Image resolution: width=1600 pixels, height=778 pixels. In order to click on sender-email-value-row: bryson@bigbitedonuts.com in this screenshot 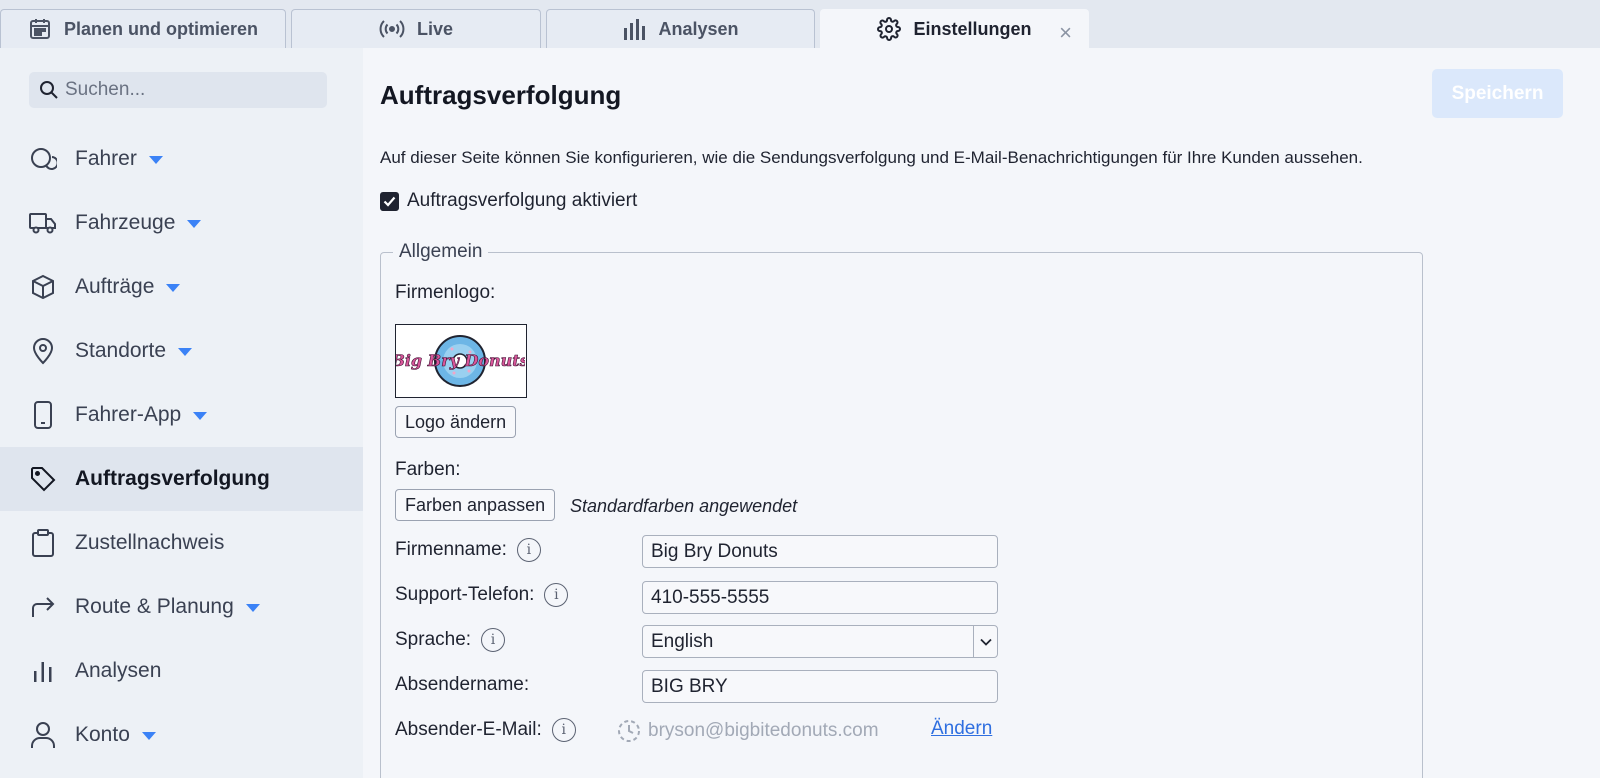, I will do `click(747, 731)`.